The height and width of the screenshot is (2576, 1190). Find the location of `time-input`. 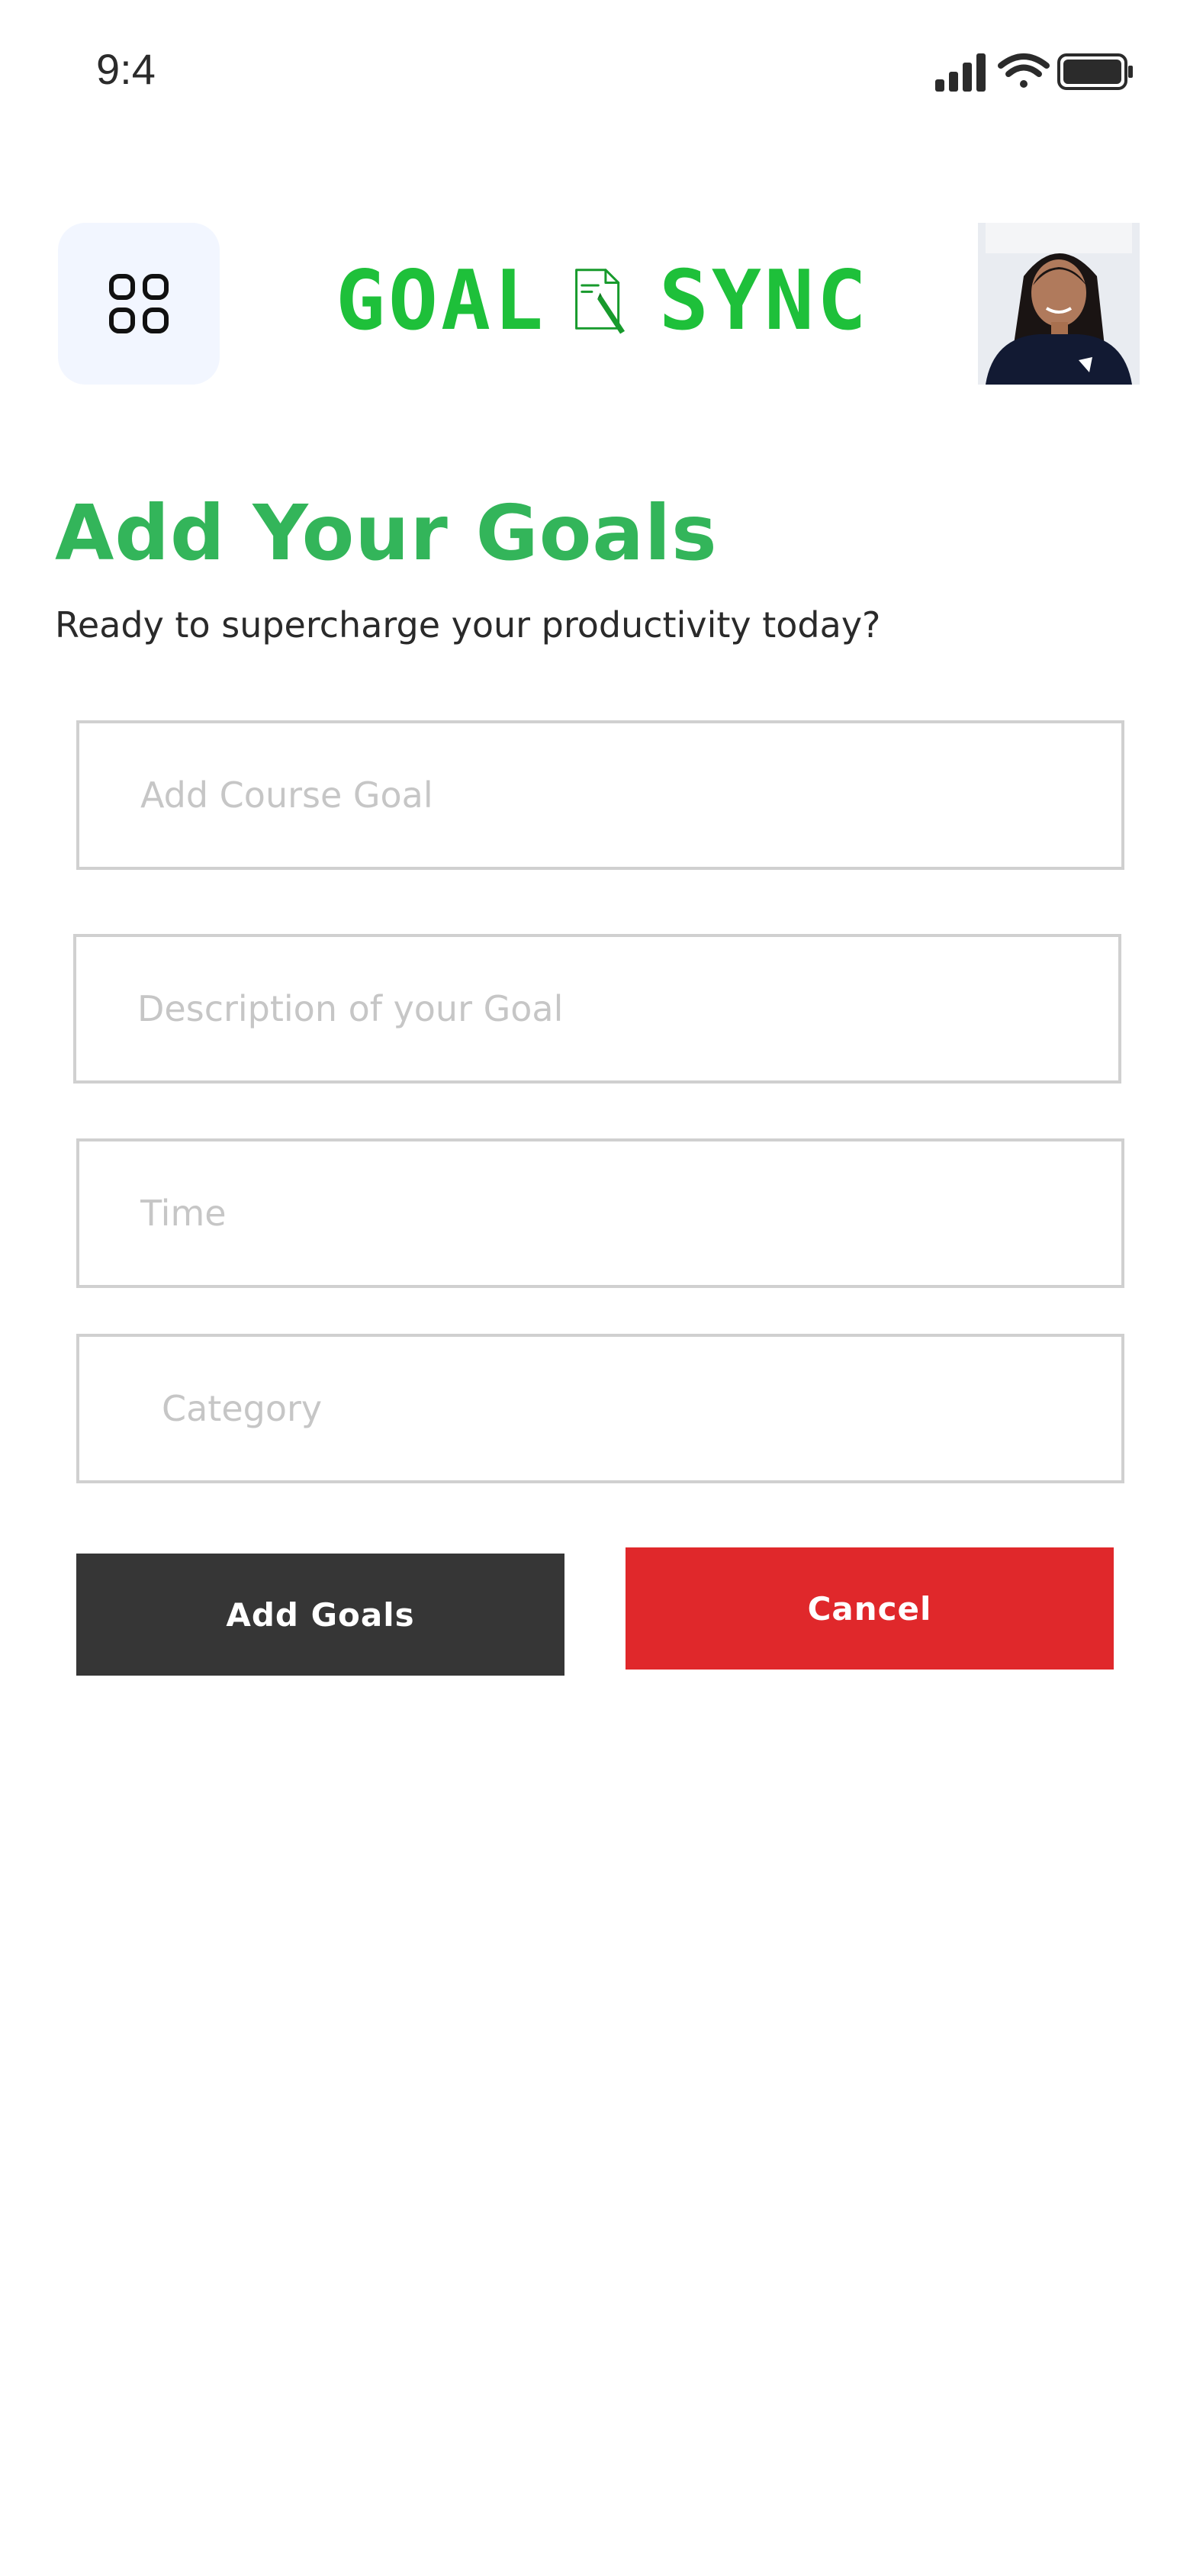

time-input is located at coordinates (600, 1213).